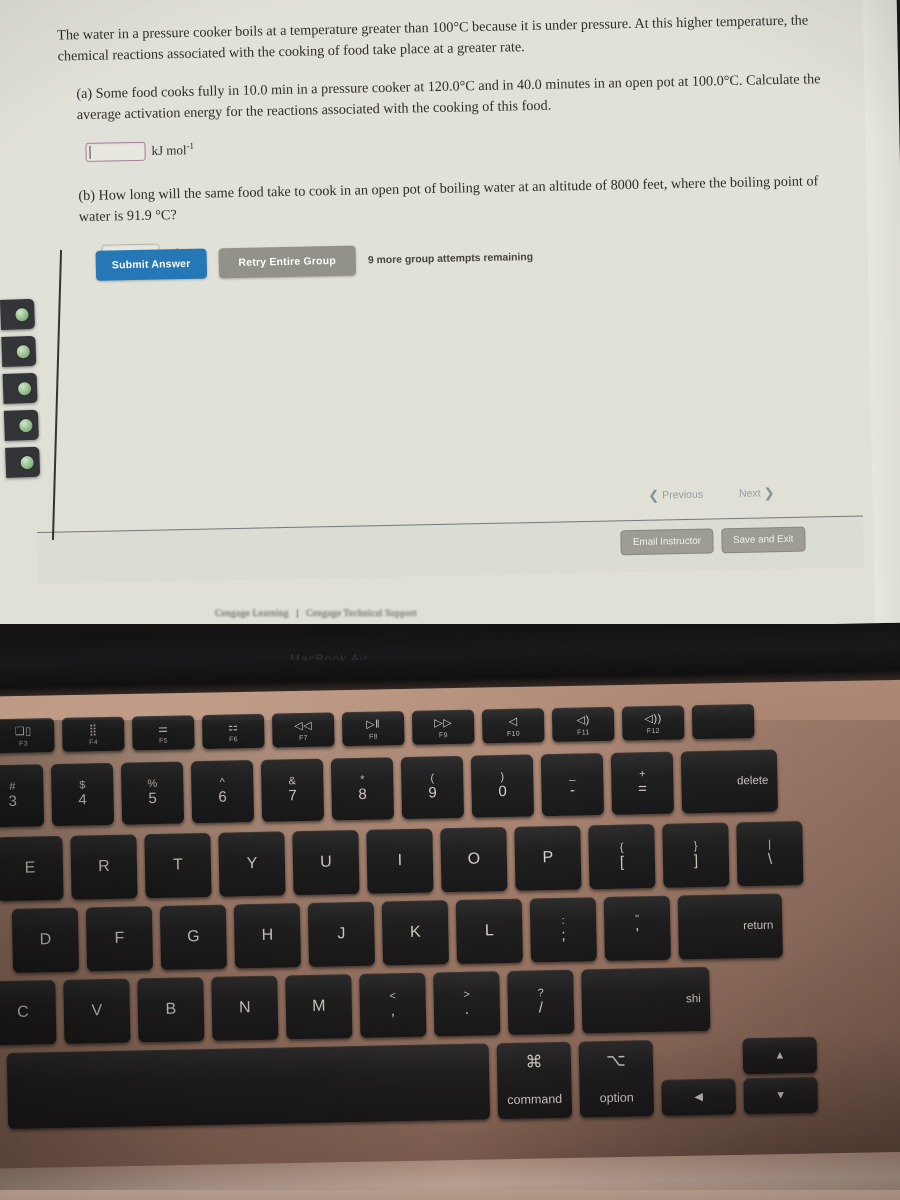 This screenshot has height=1200, width=900. I want to click on favicon-icon, so click(23, 351).